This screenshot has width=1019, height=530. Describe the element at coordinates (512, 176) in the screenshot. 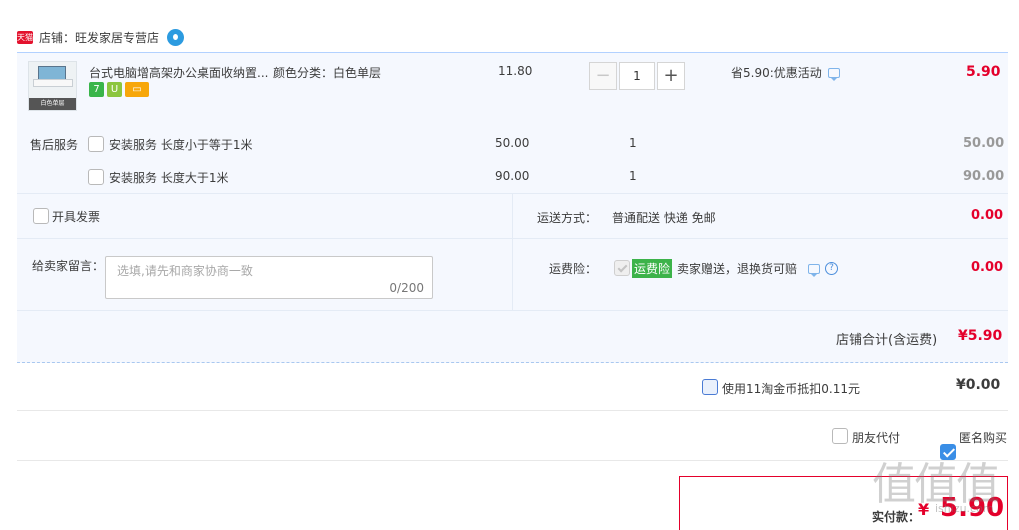

I see `install-service-price: 90.00` at that location.